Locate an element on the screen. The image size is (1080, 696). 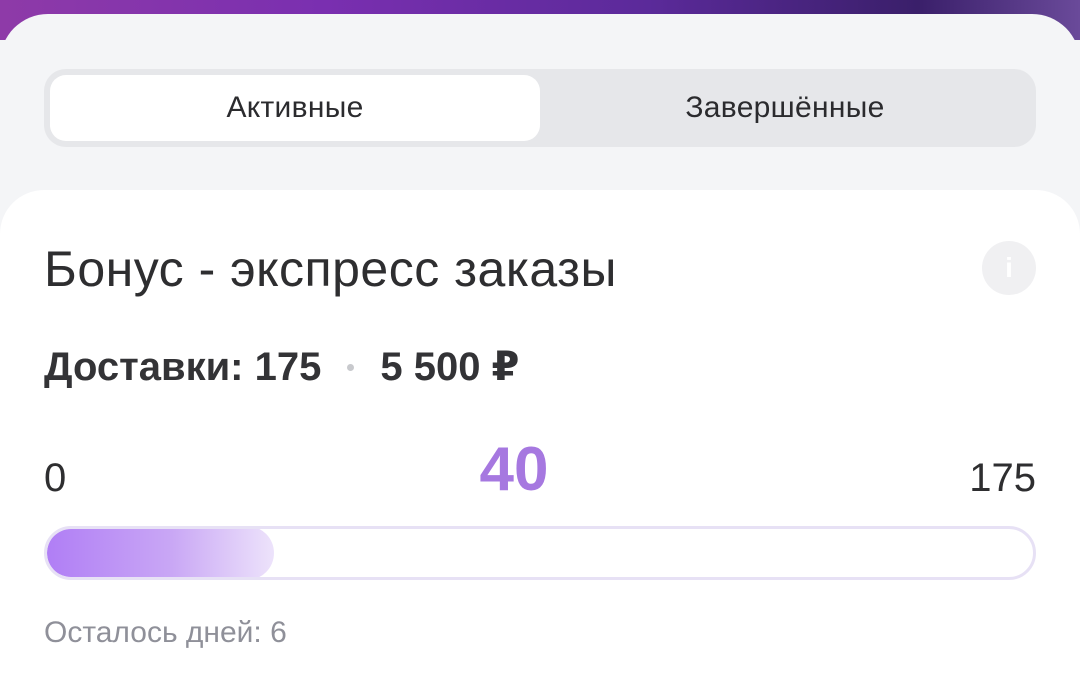
reward-amount: 5 500 ₽ is located at coordinates (450, 367).